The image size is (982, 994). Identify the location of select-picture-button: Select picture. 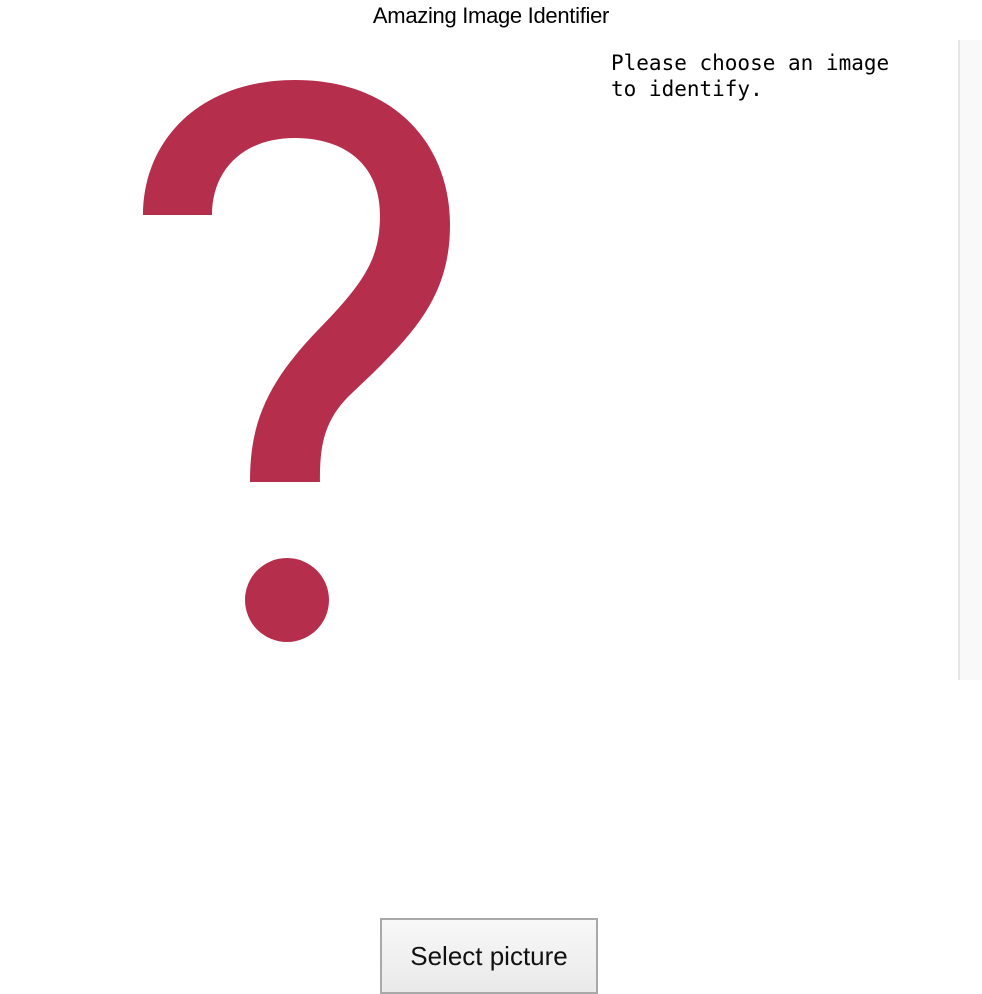
(489, 956).